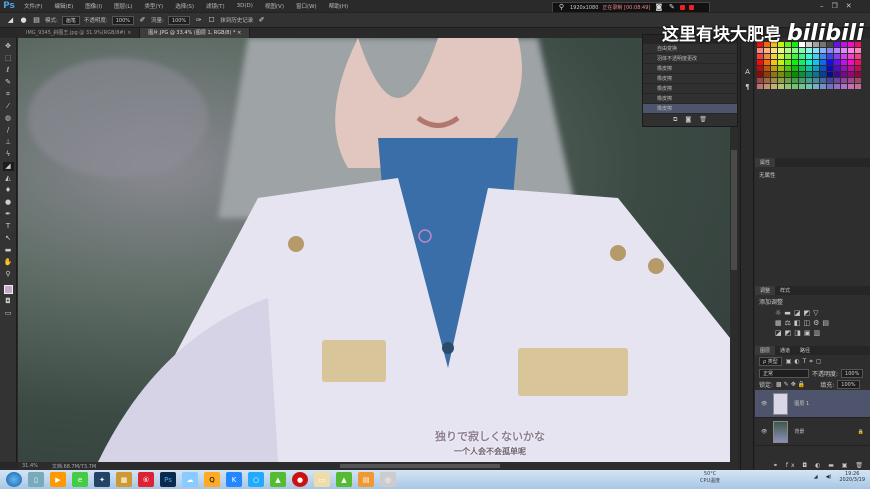 This screenshot has width=870, height=489. What do you see at coordinates (322, 479) in the screenshot?
I see `taskbar-folder-icon: ▭` at bounding box center [322, 479].